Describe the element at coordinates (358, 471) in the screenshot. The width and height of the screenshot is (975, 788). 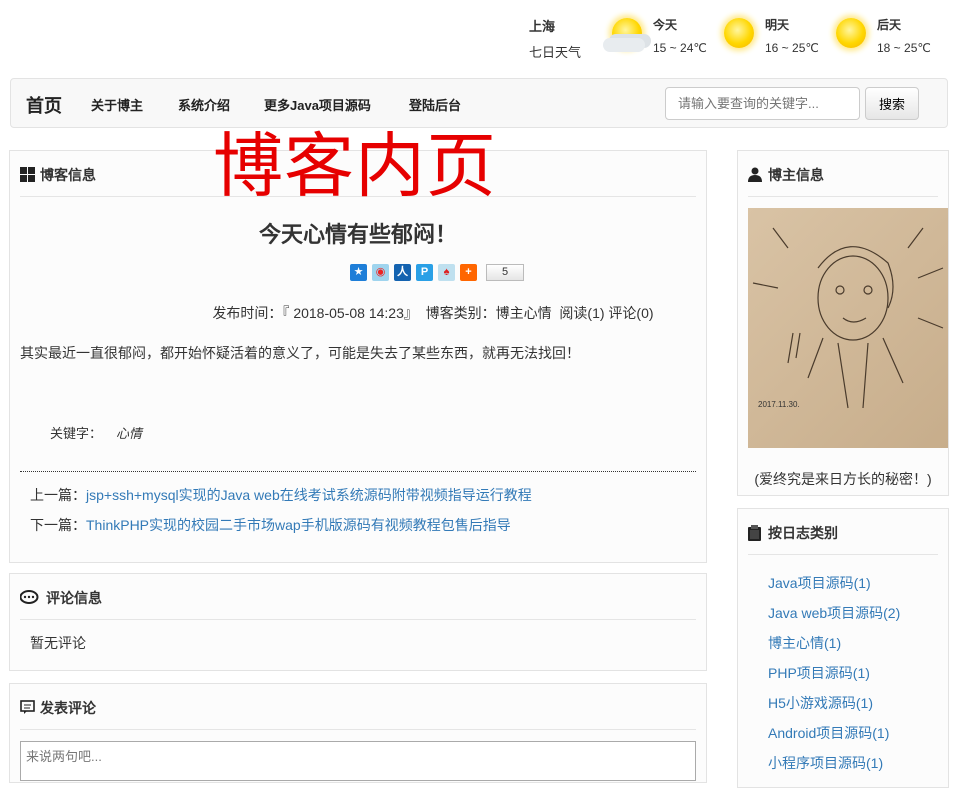
I see `divider` at that location.